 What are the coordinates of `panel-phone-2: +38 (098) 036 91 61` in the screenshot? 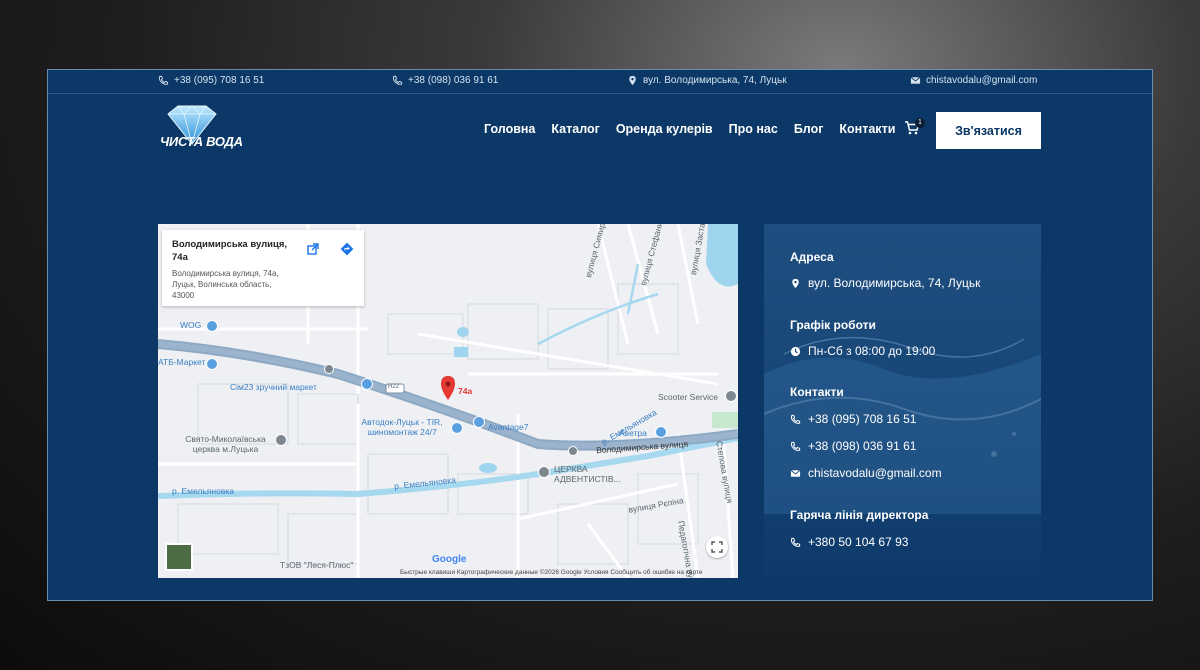 It's located at (853, 446).